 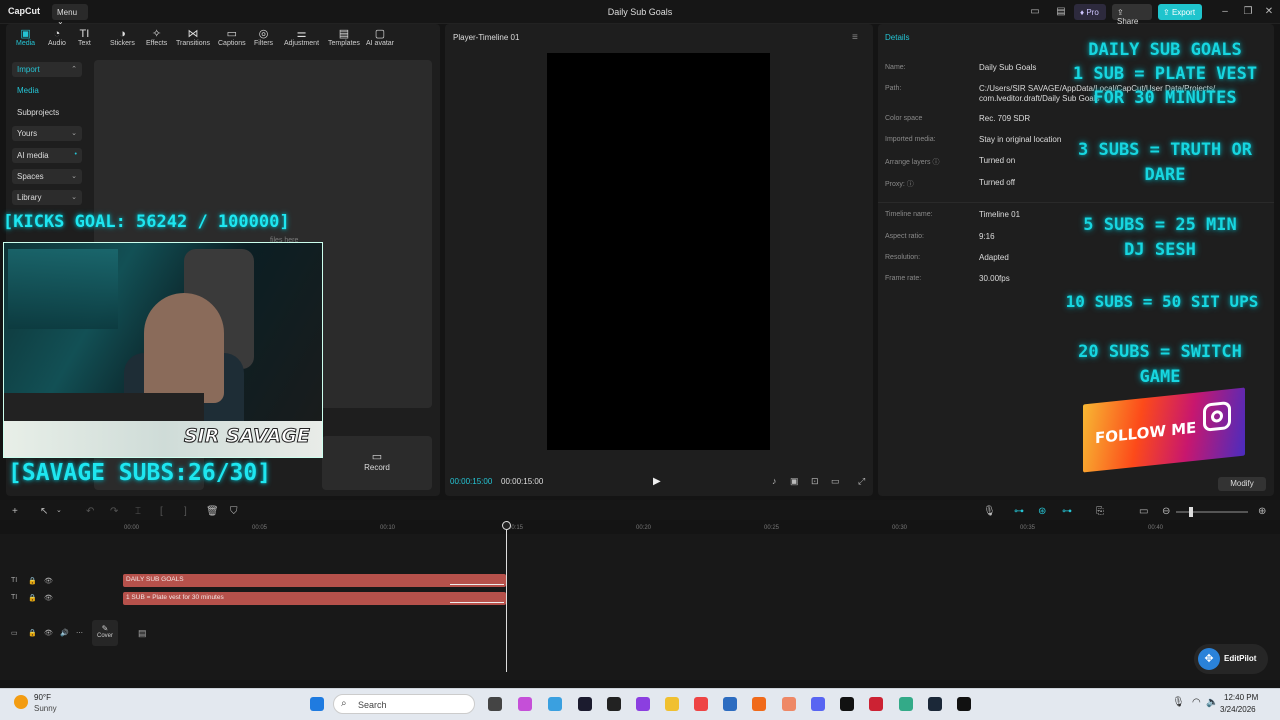 I want to click on pro-button: ♦ Pro, so click(x=1090, y=12).